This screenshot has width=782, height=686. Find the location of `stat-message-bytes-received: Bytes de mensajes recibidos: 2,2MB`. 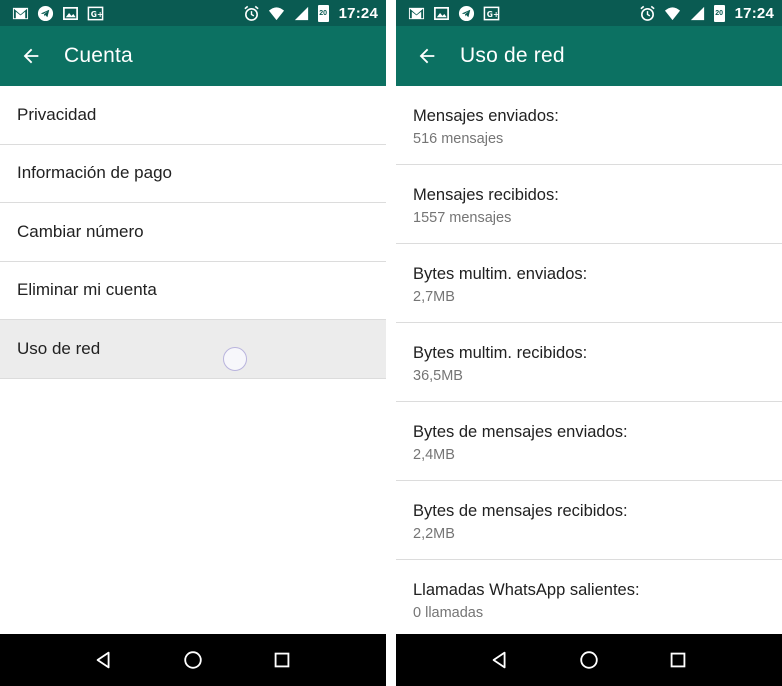

stat-message-bytes-received: Bytes de mensajes recibidos: 2,2MB is located at coordinates (589, 520).